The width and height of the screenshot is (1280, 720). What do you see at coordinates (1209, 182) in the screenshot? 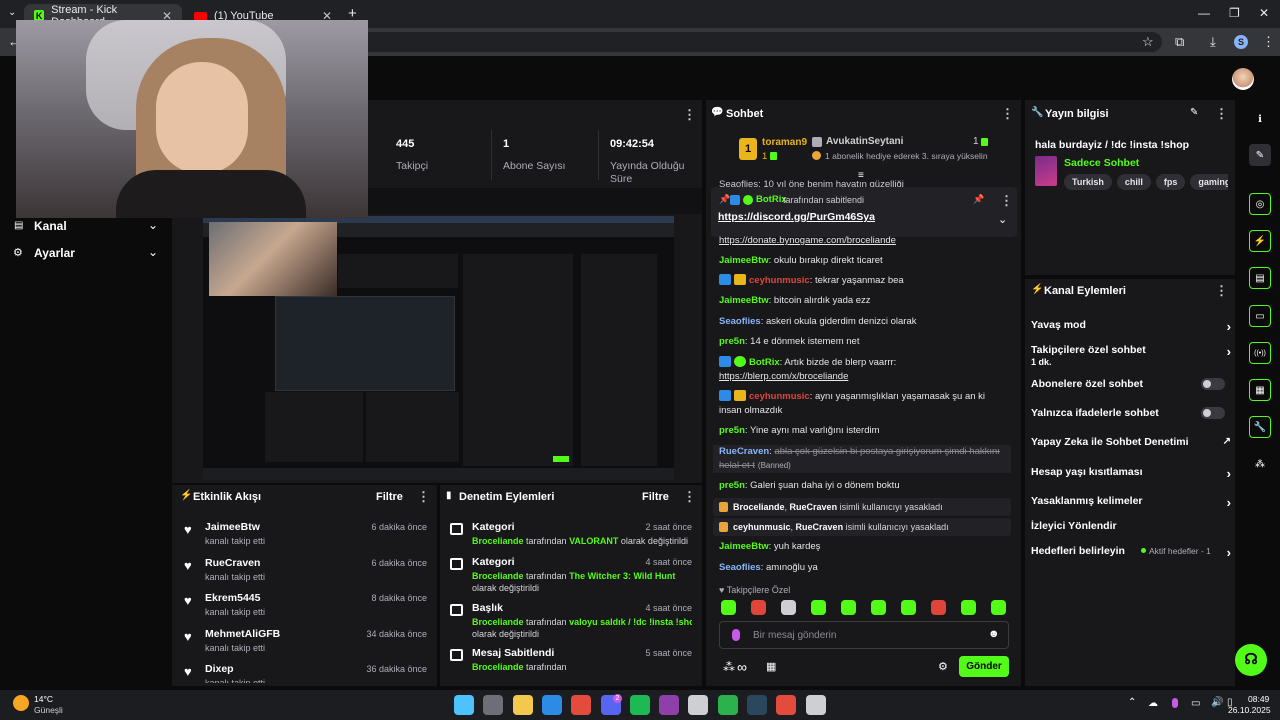
I see `stream-tag: gaming` at bounding box center [1209, 182].